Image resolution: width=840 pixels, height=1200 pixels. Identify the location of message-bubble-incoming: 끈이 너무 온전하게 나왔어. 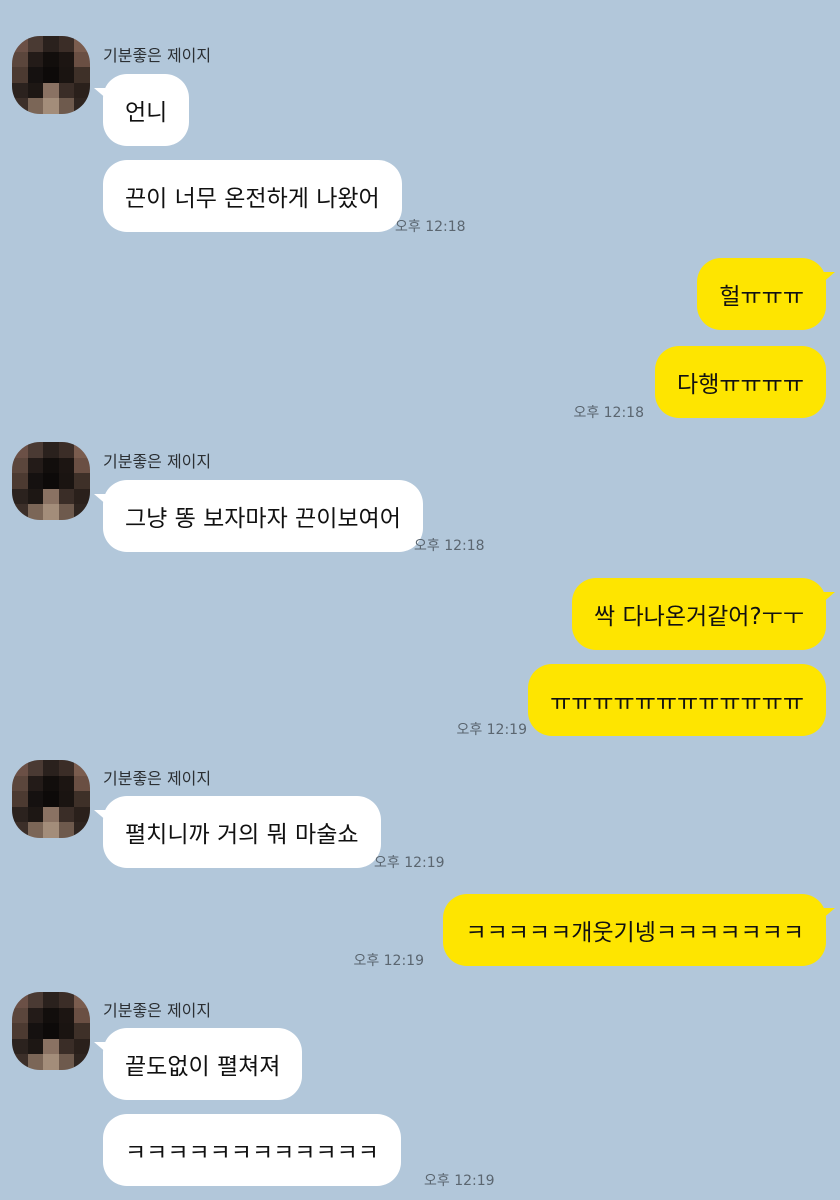
(252, 196).